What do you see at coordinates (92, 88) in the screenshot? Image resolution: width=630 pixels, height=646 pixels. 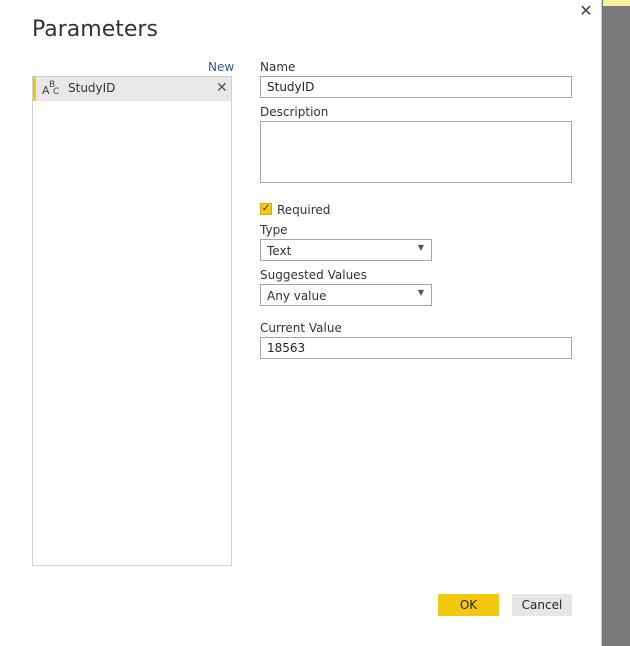 I see `list-item-label: StudyID` at bounding box center [92, 88].